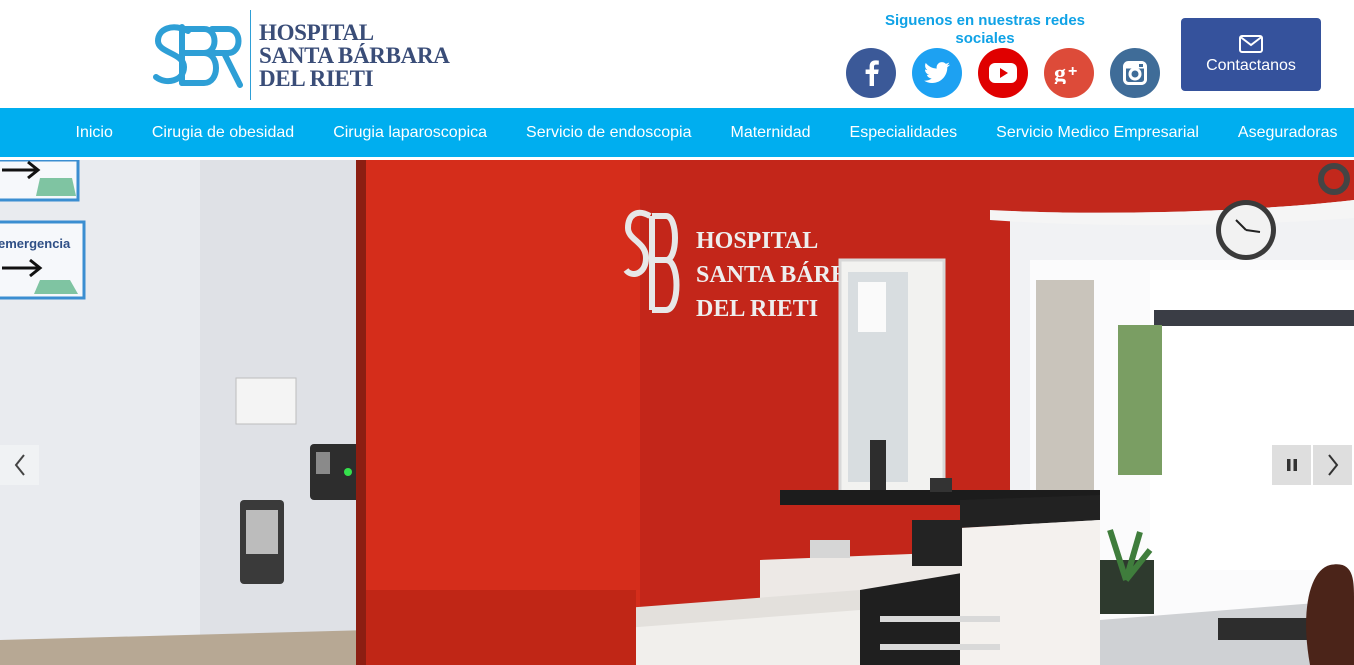  I want to click on hospital-logo: HOSPITAL SANTA BÁRBARA DEL RIETI, so click(307, 55).